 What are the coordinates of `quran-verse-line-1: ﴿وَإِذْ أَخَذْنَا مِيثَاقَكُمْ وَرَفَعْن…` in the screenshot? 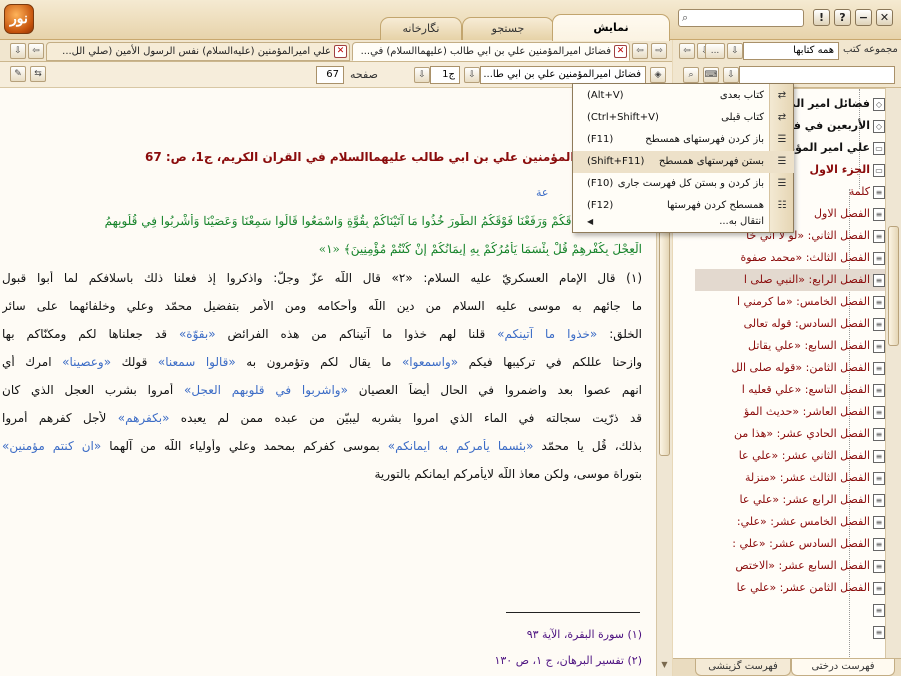 It's located at (373, 221).